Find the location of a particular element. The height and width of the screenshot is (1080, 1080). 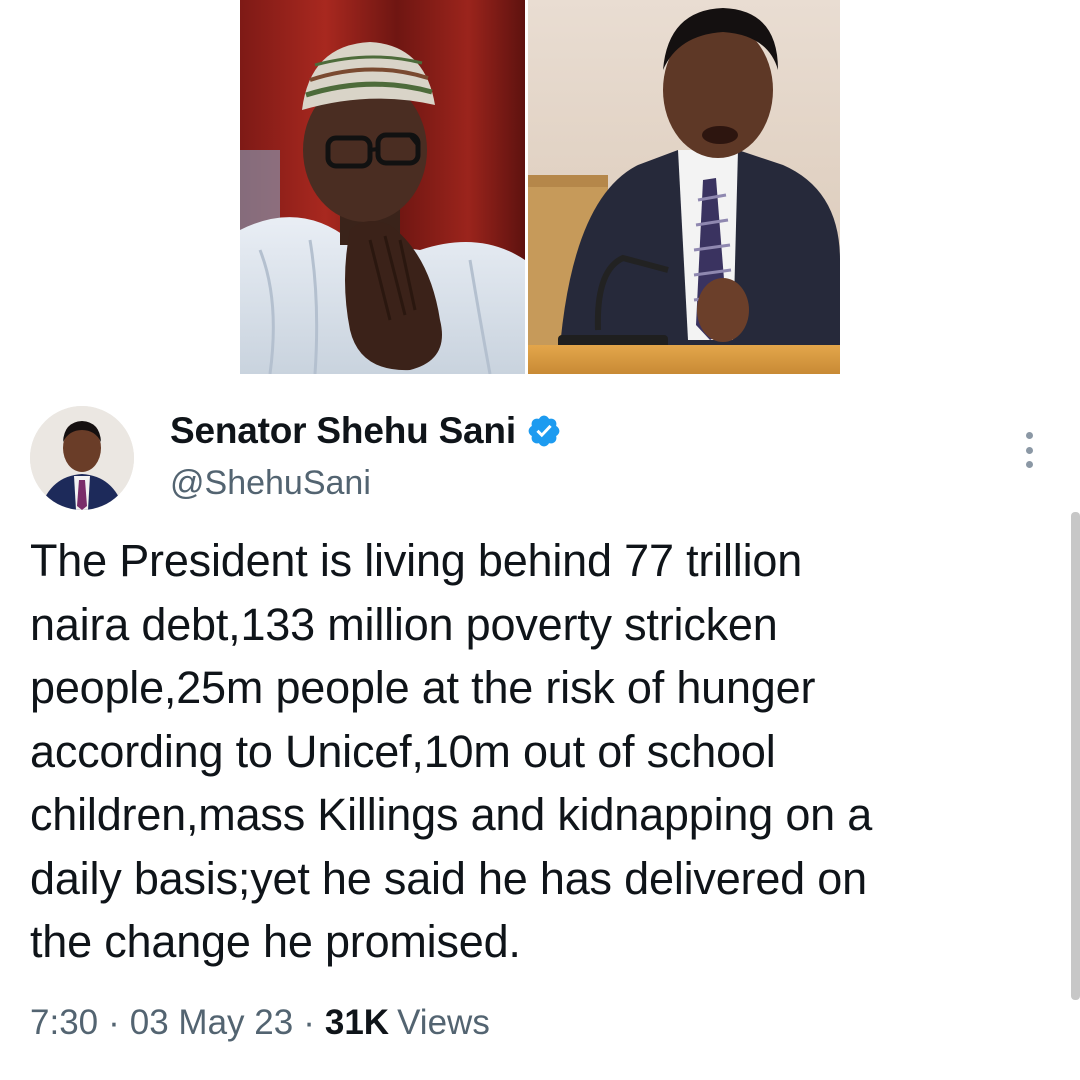

more-options-icon is located at coordinates (1029, 450).